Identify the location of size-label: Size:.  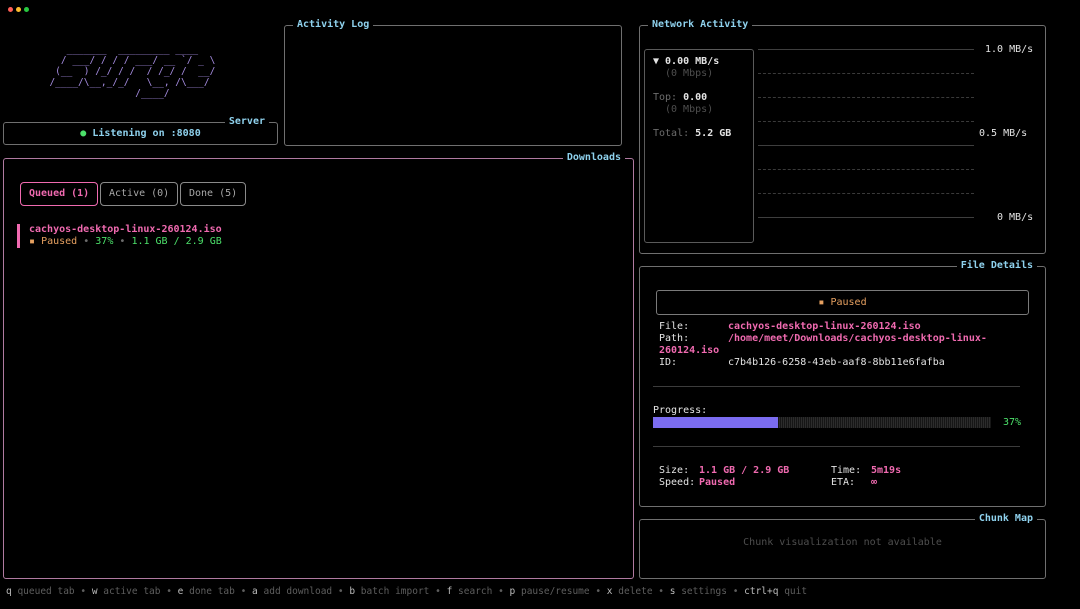
(674, 470).